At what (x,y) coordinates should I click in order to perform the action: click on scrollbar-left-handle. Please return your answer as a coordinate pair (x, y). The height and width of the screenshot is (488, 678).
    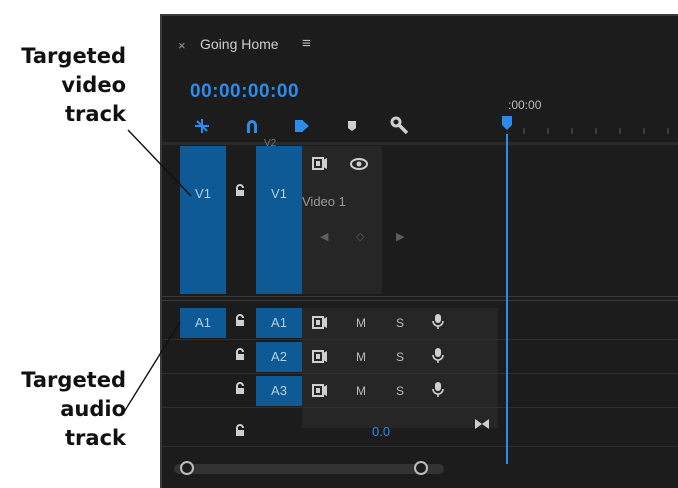
    Looking at the image, I should click on (187, 468).